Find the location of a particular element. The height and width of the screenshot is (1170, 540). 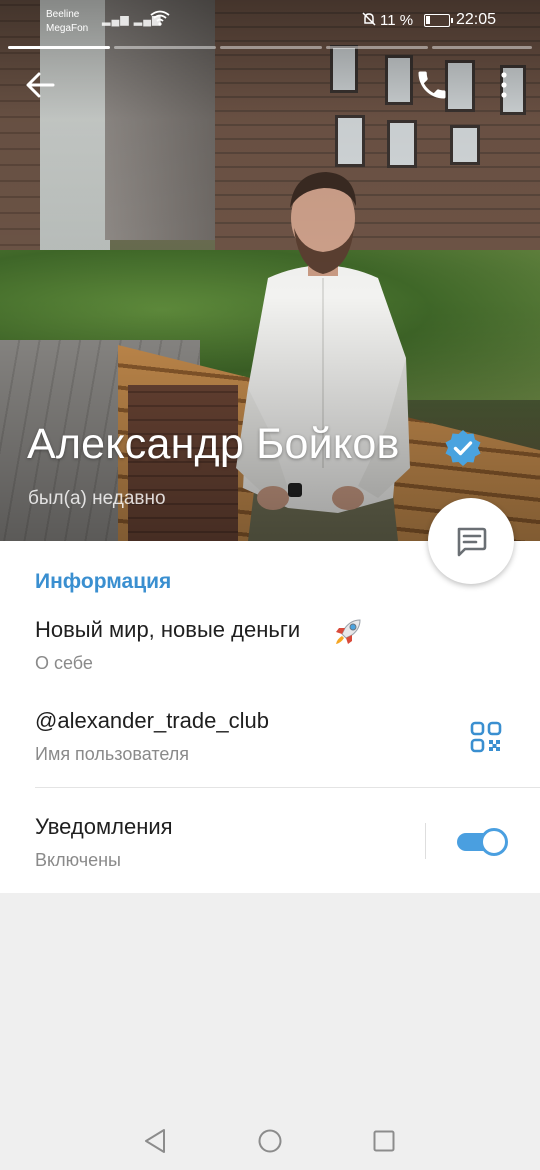

username-label: Имя пользователя is located at coordinates (112, 754).